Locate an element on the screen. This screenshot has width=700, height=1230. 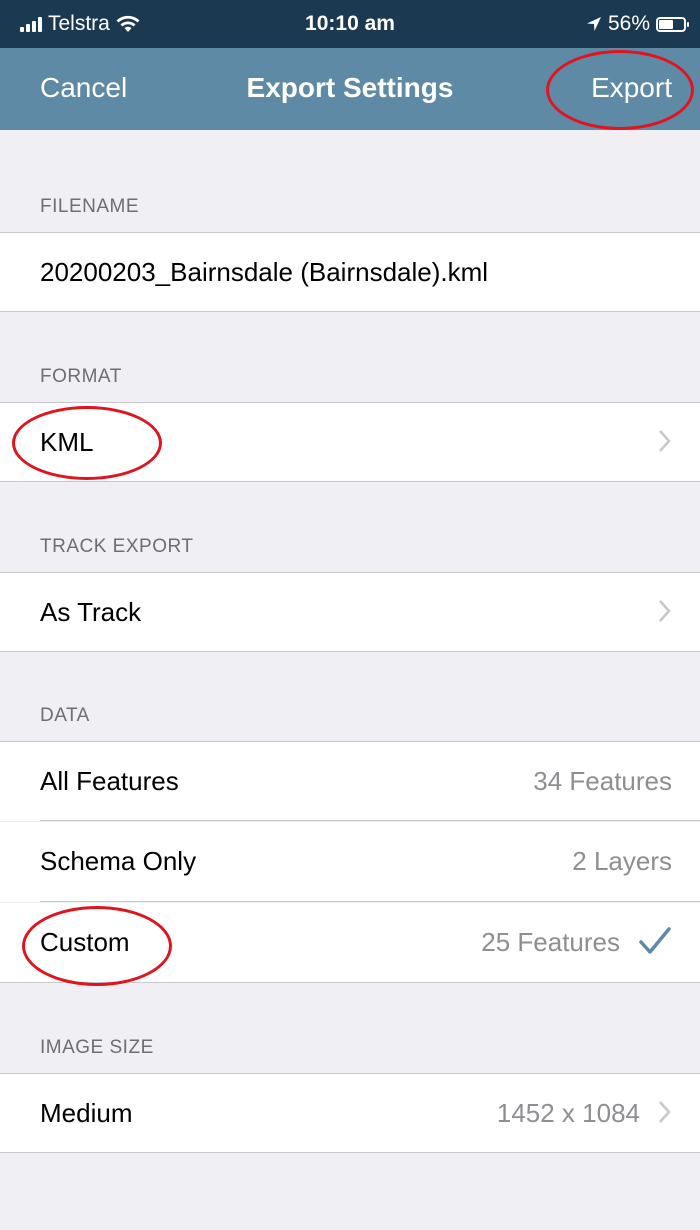
option-label: Custom is located at coordinates (85, 942).